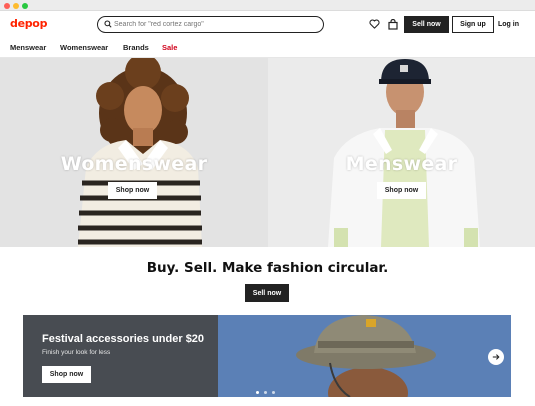 This screenshot has width=535, height=406. I want to click on carousel-pagination, so click(265, 392).